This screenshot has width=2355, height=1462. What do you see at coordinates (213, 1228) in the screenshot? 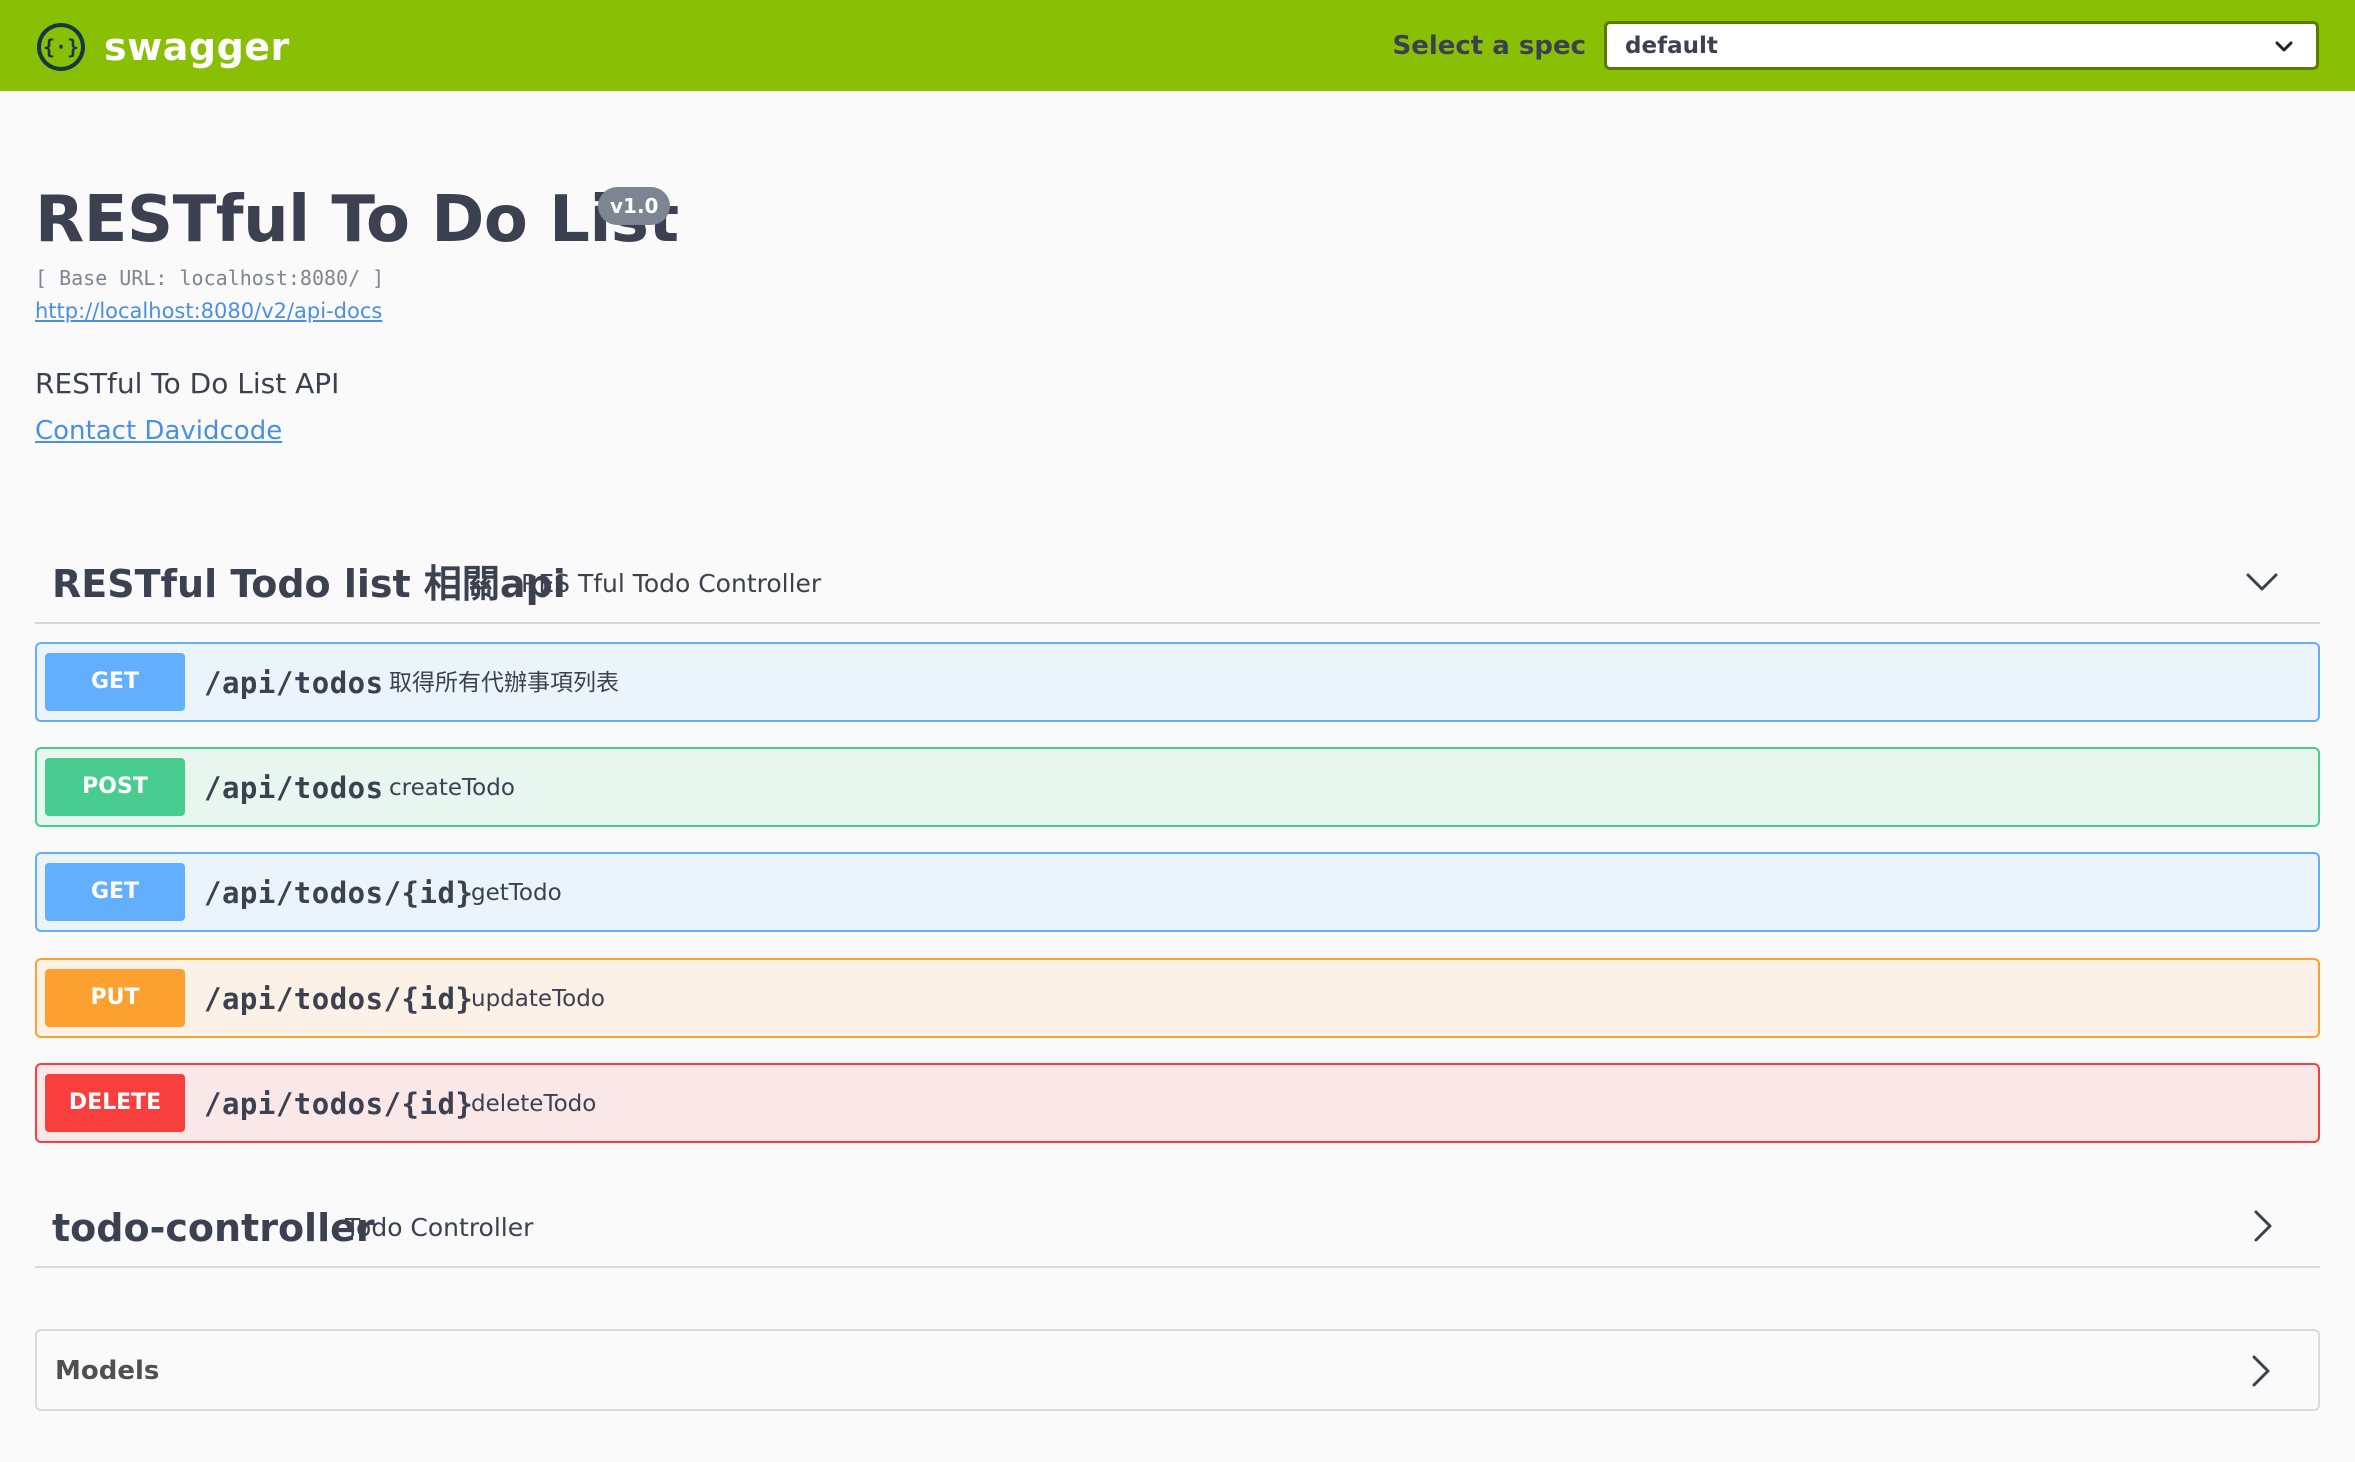
I see `tag-title: todo-controller` at bounding box center [213, 1228].